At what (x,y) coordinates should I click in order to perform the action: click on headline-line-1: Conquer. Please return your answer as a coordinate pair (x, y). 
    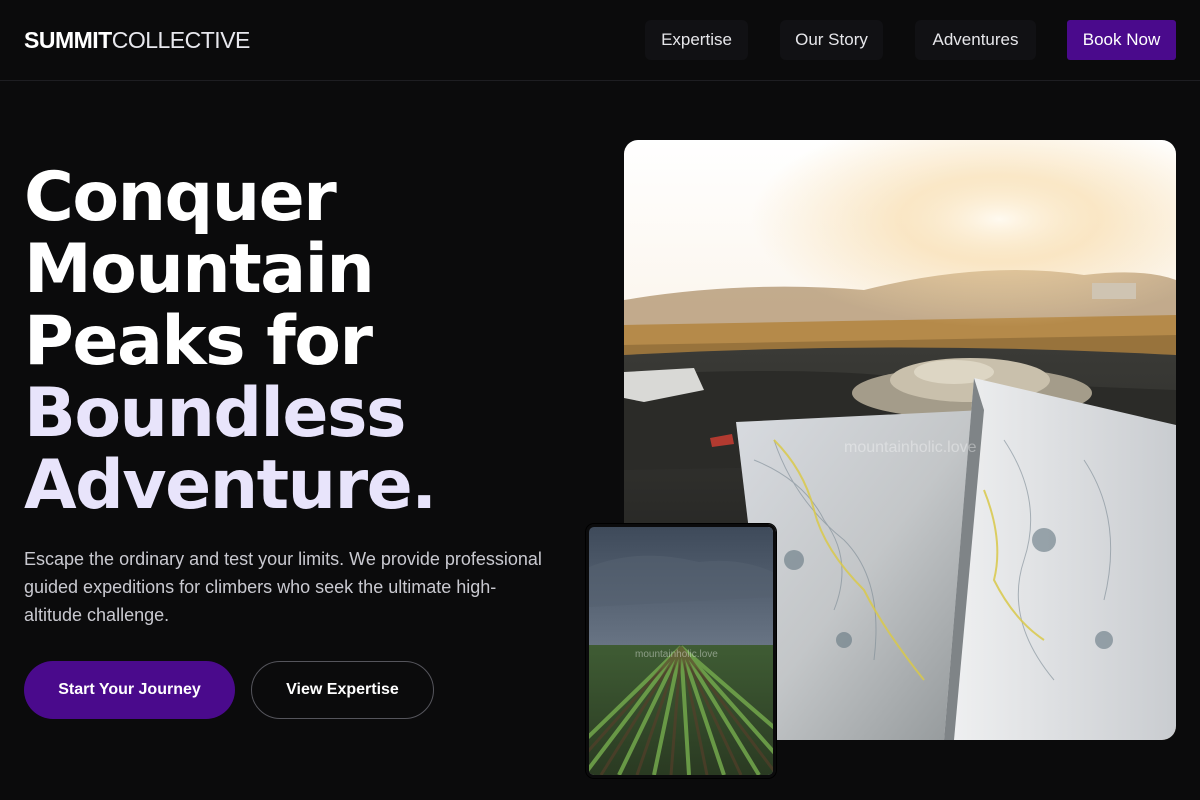
    Looking at the image, I should click on (180, 197).